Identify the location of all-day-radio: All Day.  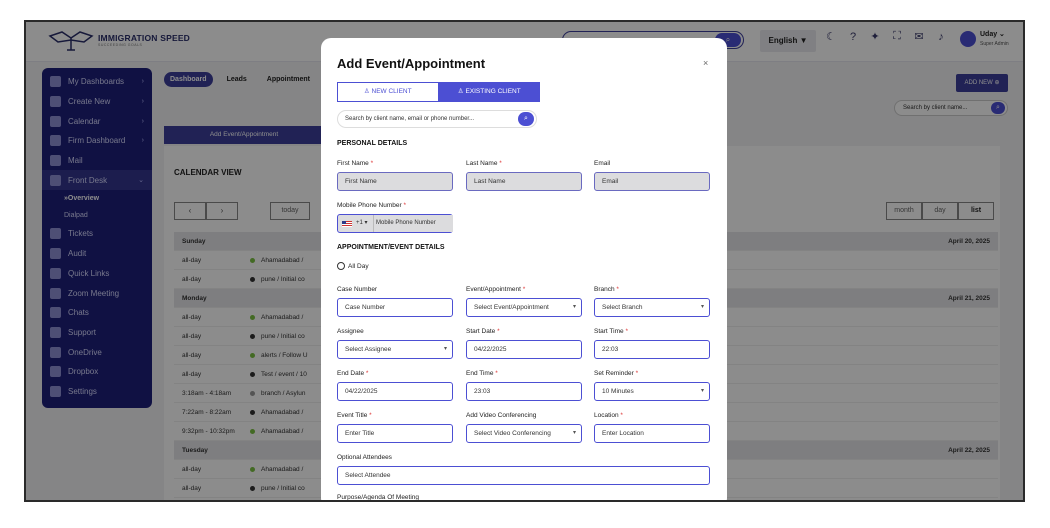
(353, 266).